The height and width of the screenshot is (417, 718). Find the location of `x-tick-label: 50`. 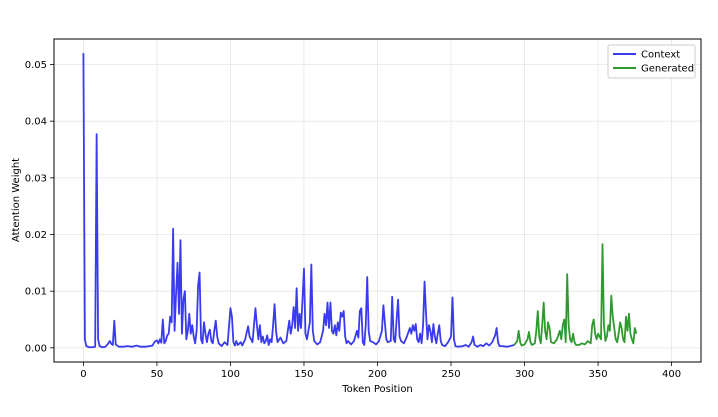

x-tick-label: 50 is located at coordinates (157, 374).